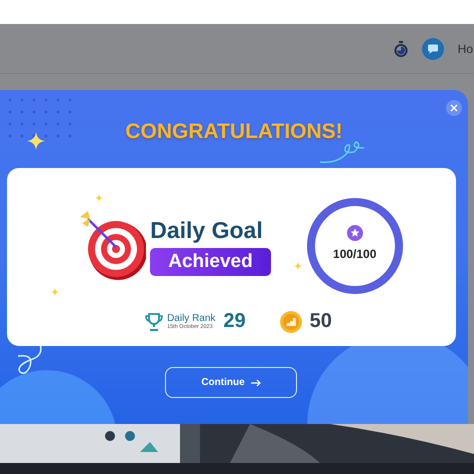 This screenshot has width=474, height=474. Describe the element at coordinates (231, 382) in the screenshot. I see `continue-button: Continue` at that location.